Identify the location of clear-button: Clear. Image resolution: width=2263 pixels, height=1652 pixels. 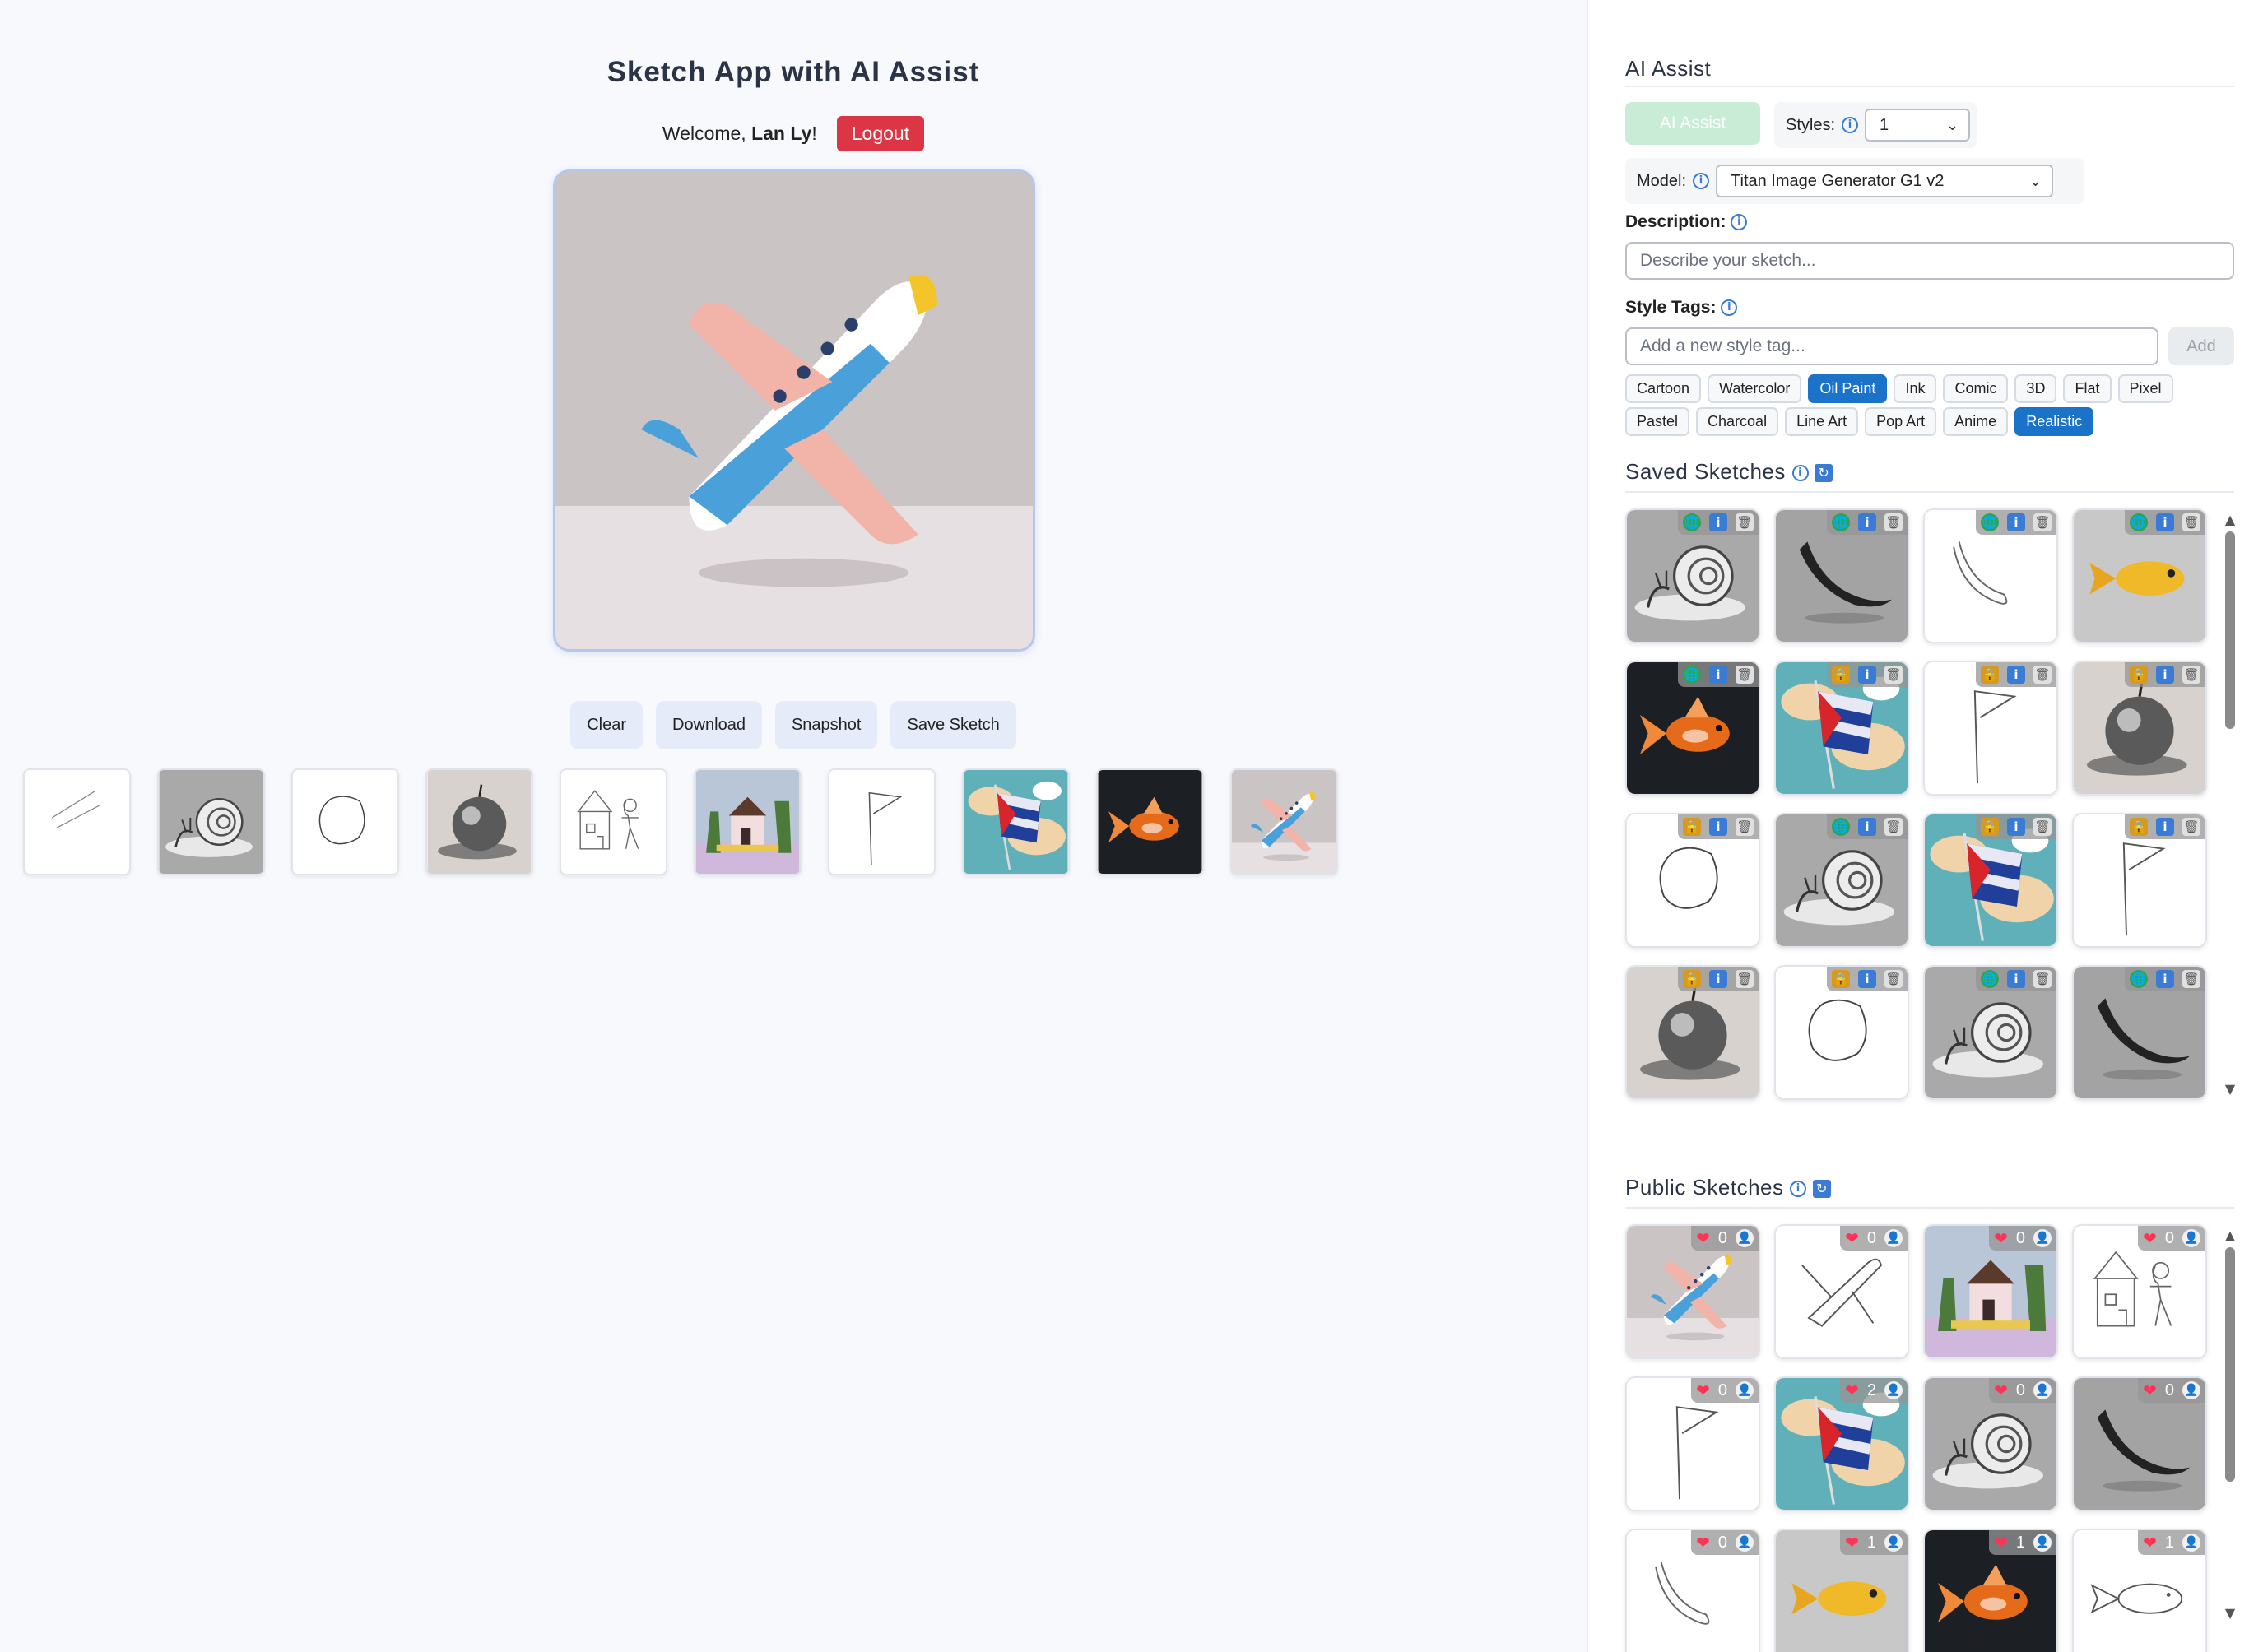
(607, 725).